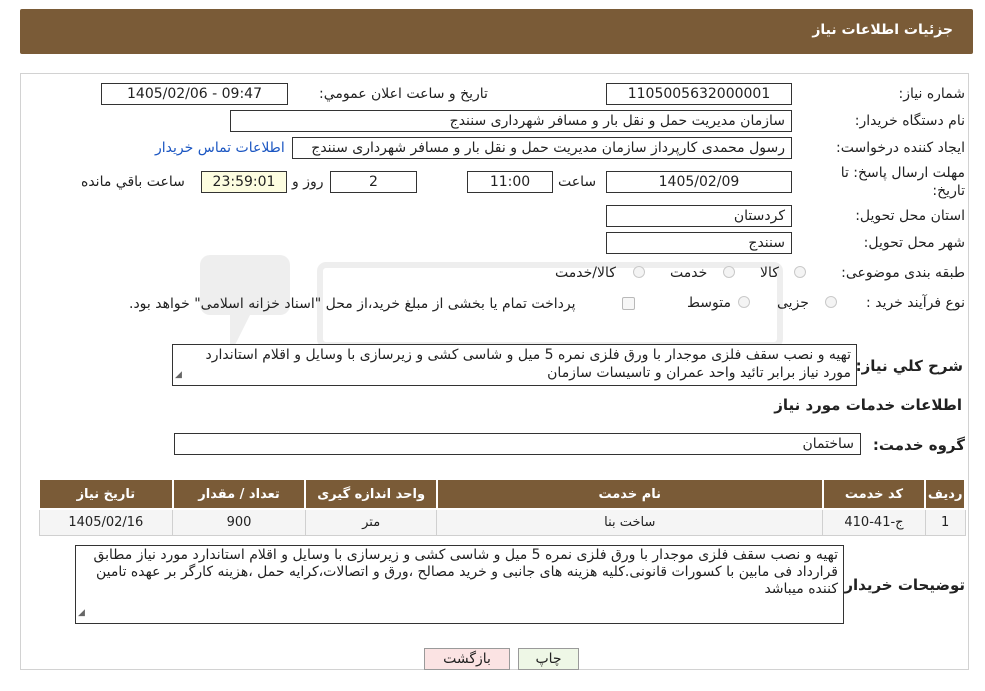 The image size is (985, 691). I want to click on city-field: سنندج, so click(699, 243).